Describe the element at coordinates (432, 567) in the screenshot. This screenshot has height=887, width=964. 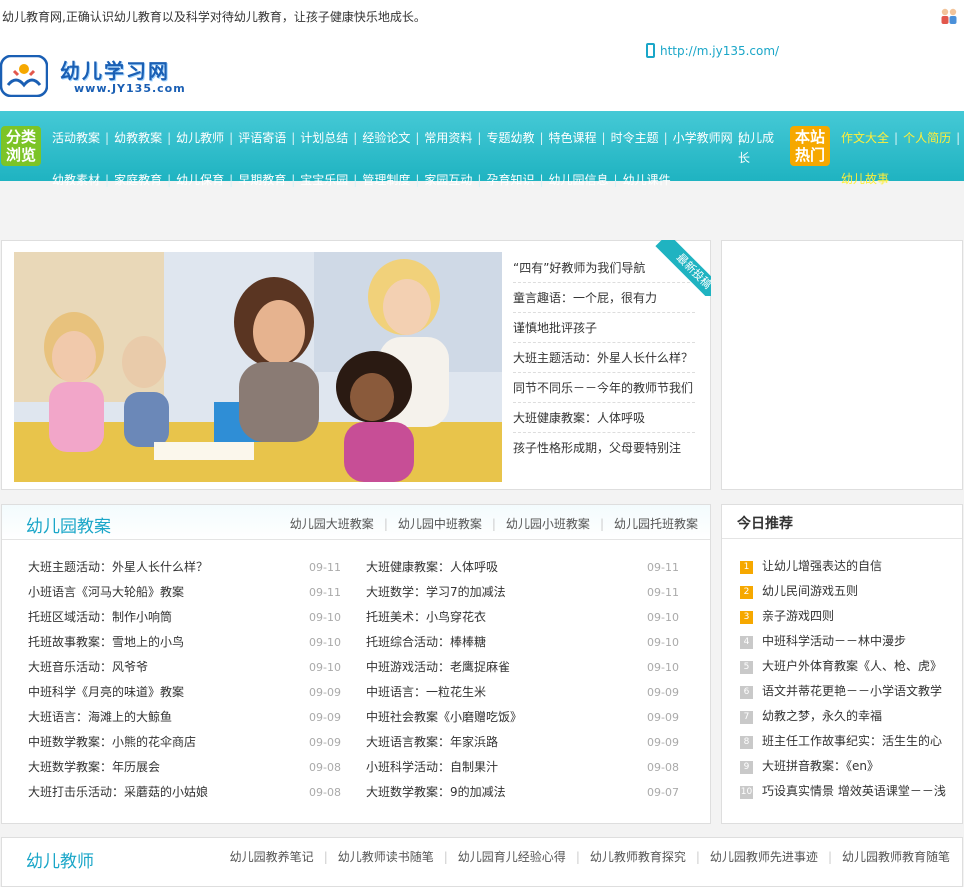
I see `article-title: 大班健康教案：人体呼吸` at that location.